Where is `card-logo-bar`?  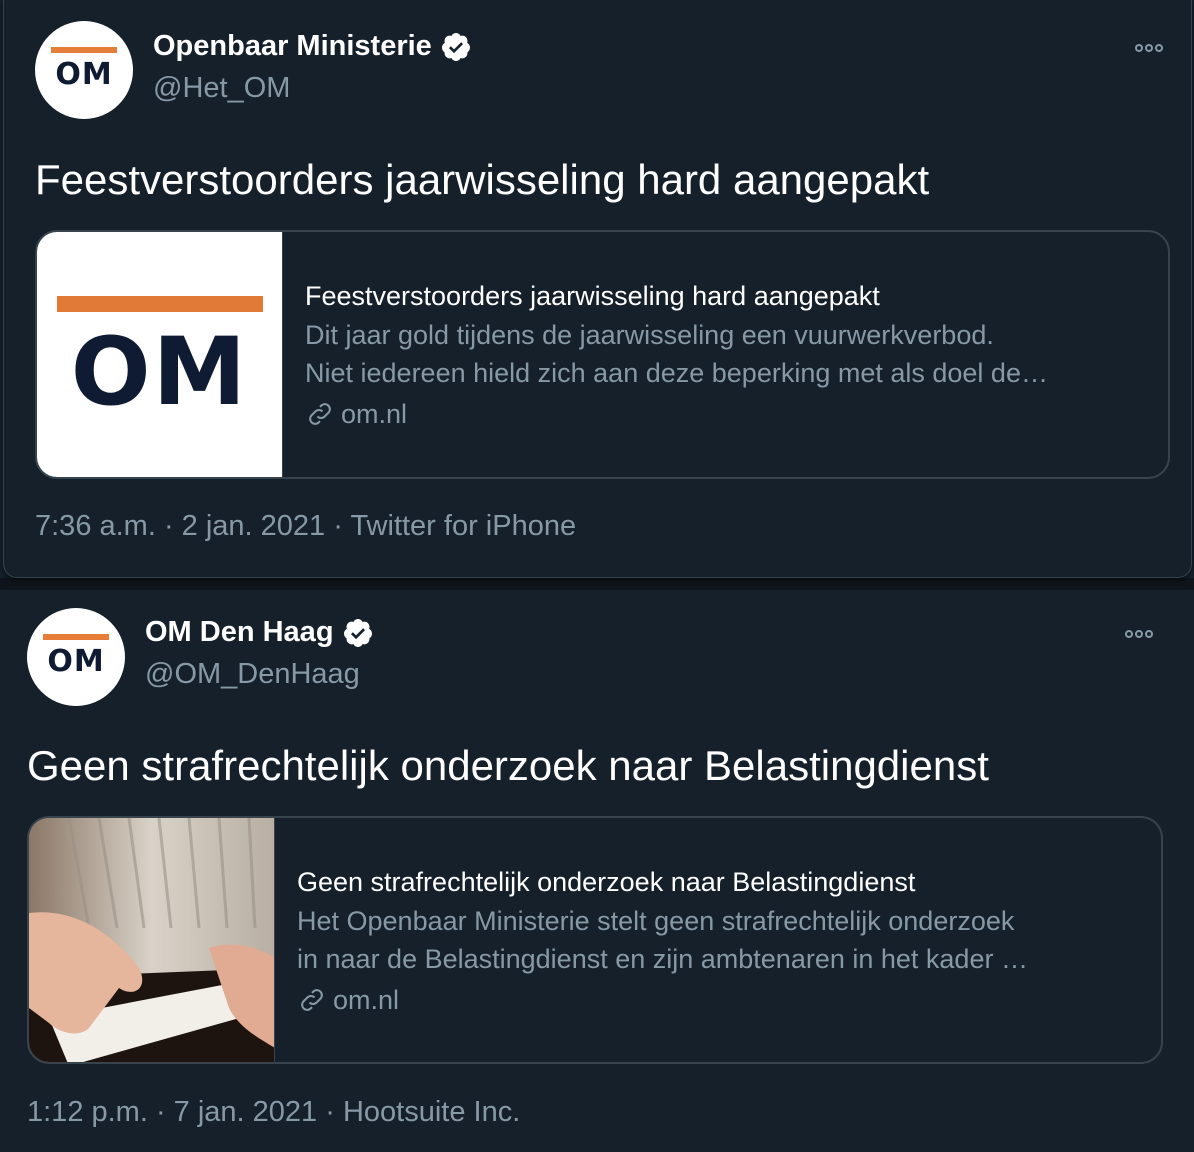 card-logo-bar is located at coordinates (160, 304).